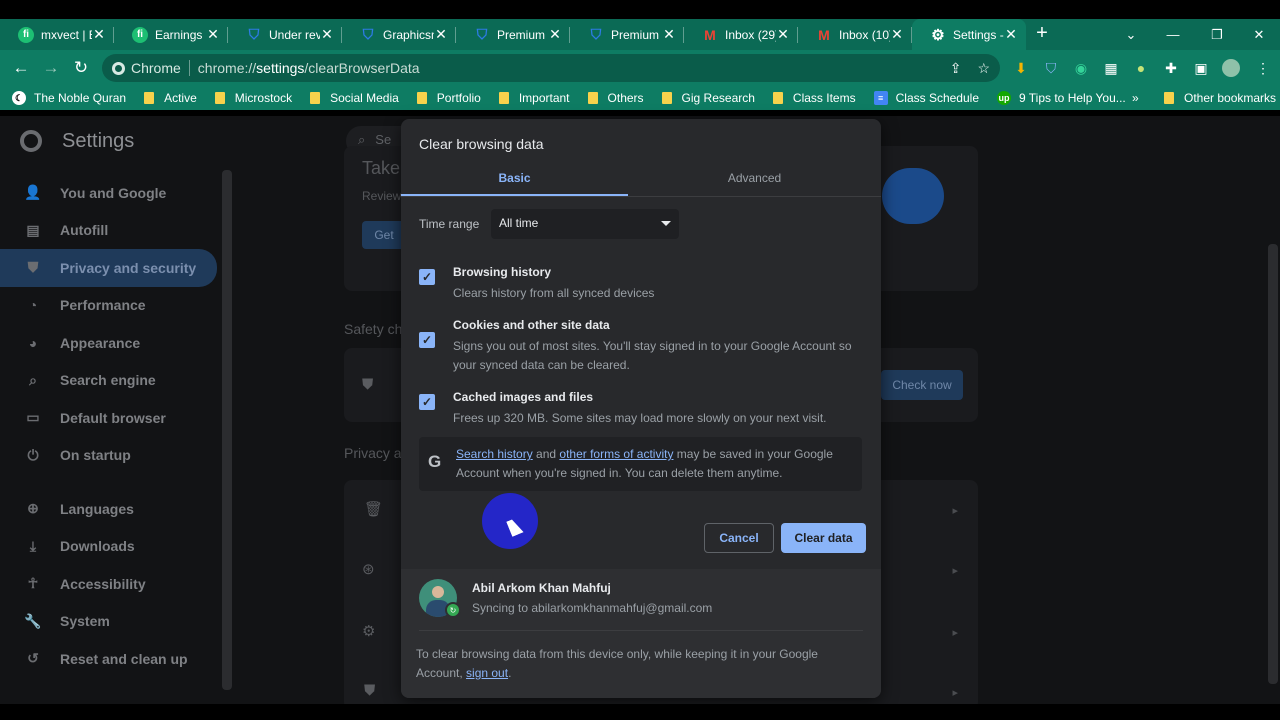 This screenshot has width=1280, height=720. What do you see at coordinates (969, 34) in the screenshot?
I see `tab-8: ⚙ Settings - ✕` at bounding box center [969, 34].